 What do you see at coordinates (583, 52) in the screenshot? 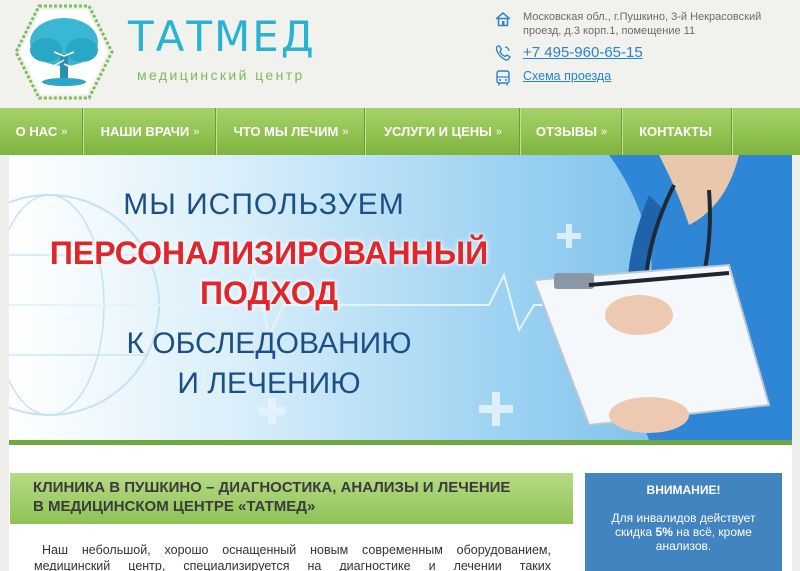
I see `phone-link: +7 495-960-65-15` at bounding box center [583, 52].